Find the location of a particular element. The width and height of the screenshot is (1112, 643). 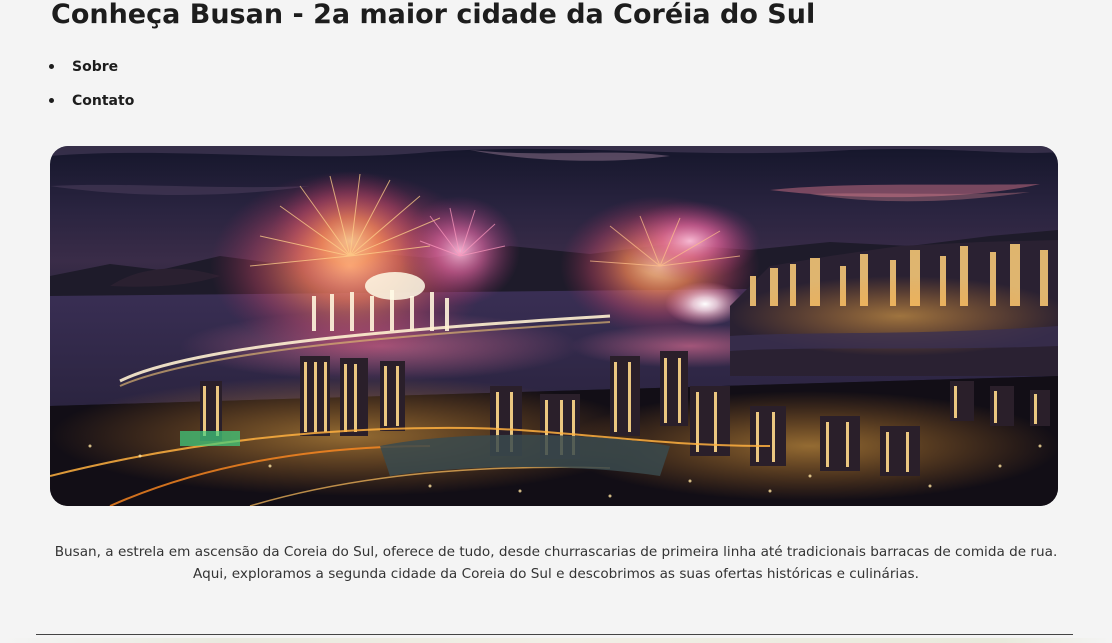

nav-link-sobre: Sobre is located at coordinates (95, 67).